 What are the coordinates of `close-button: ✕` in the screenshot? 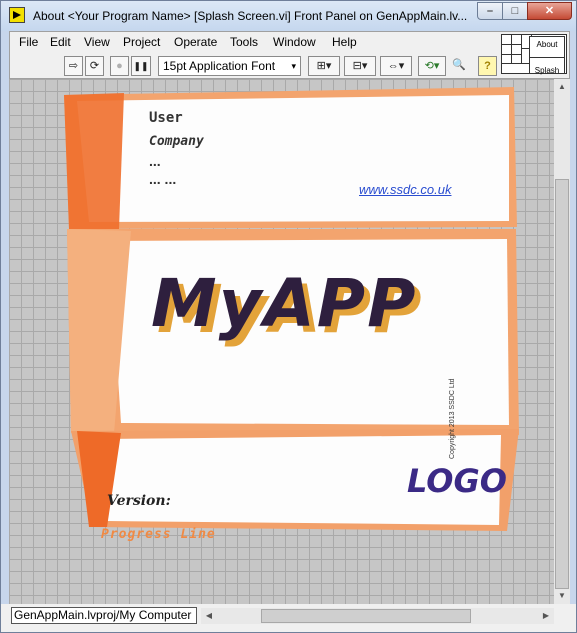 It's located at (549, 11).